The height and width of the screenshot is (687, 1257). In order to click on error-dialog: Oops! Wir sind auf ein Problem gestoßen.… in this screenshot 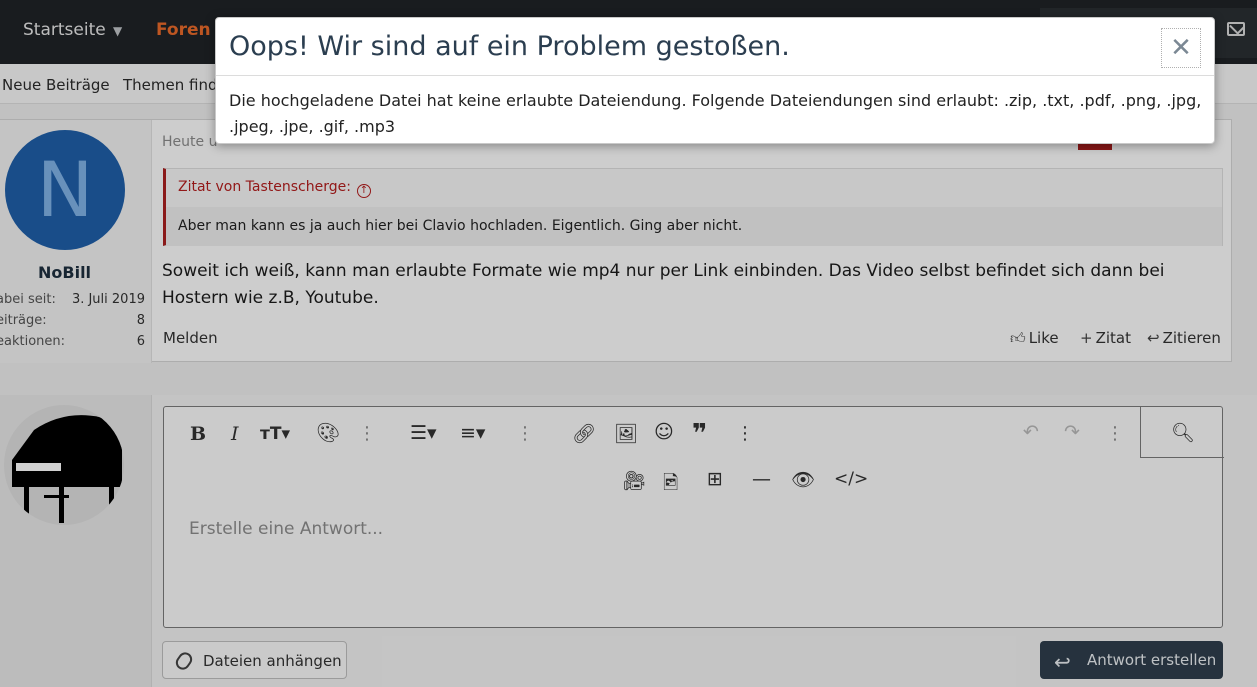, I will do `click(715, 80)`.